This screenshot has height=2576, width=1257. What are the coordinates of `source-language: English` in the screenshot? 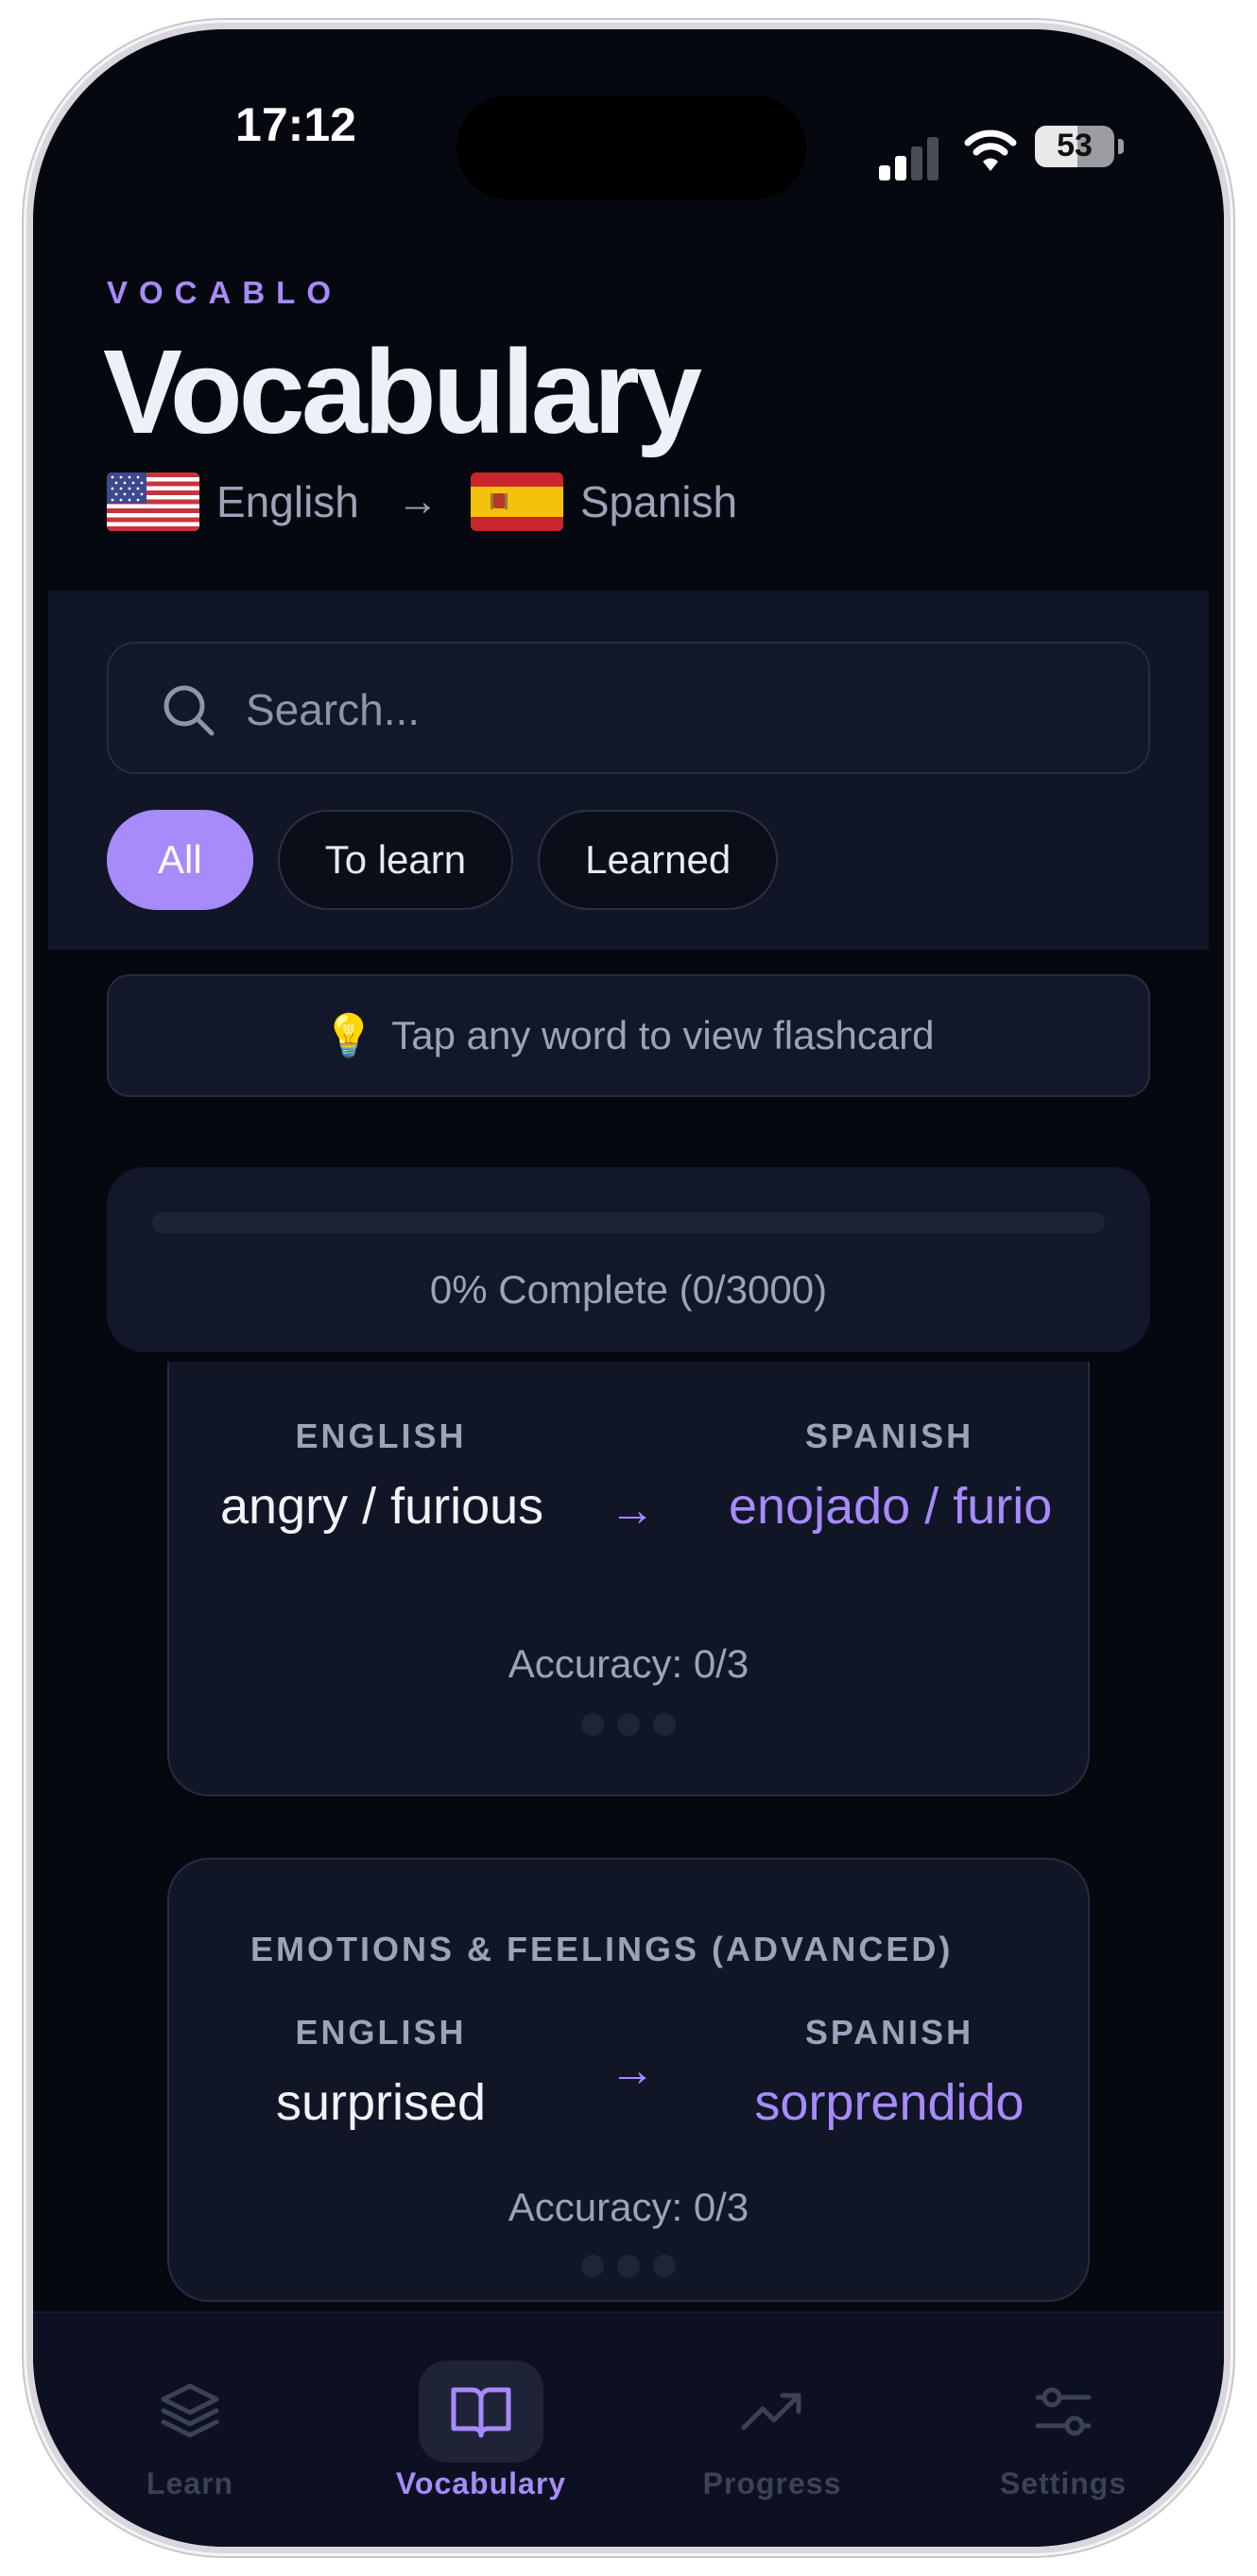 It's located at (287, 501).